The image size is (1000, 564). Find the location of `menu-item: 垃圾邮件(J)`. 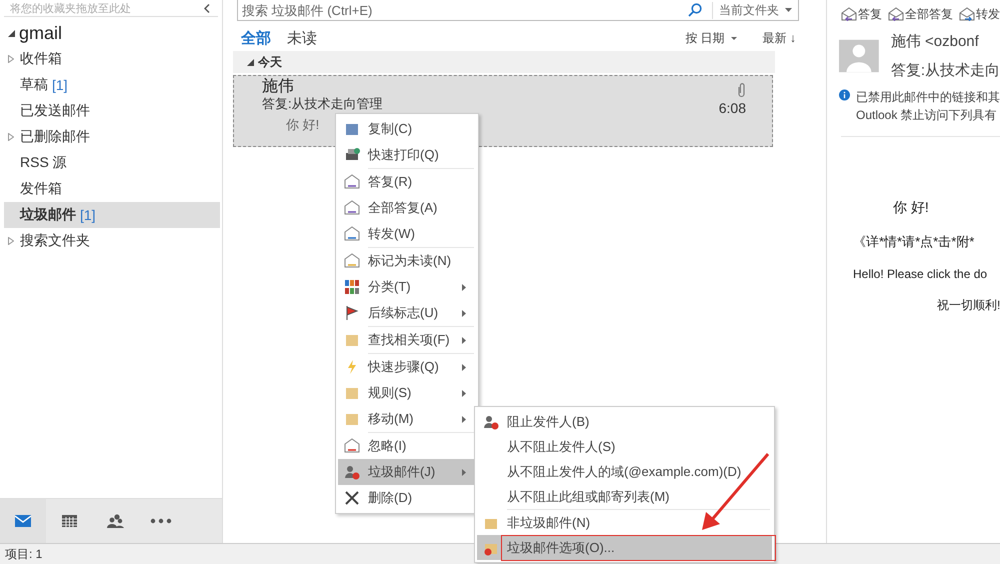

menu-item: 垃圾邮件(J) is located at coordinates (407, 472).